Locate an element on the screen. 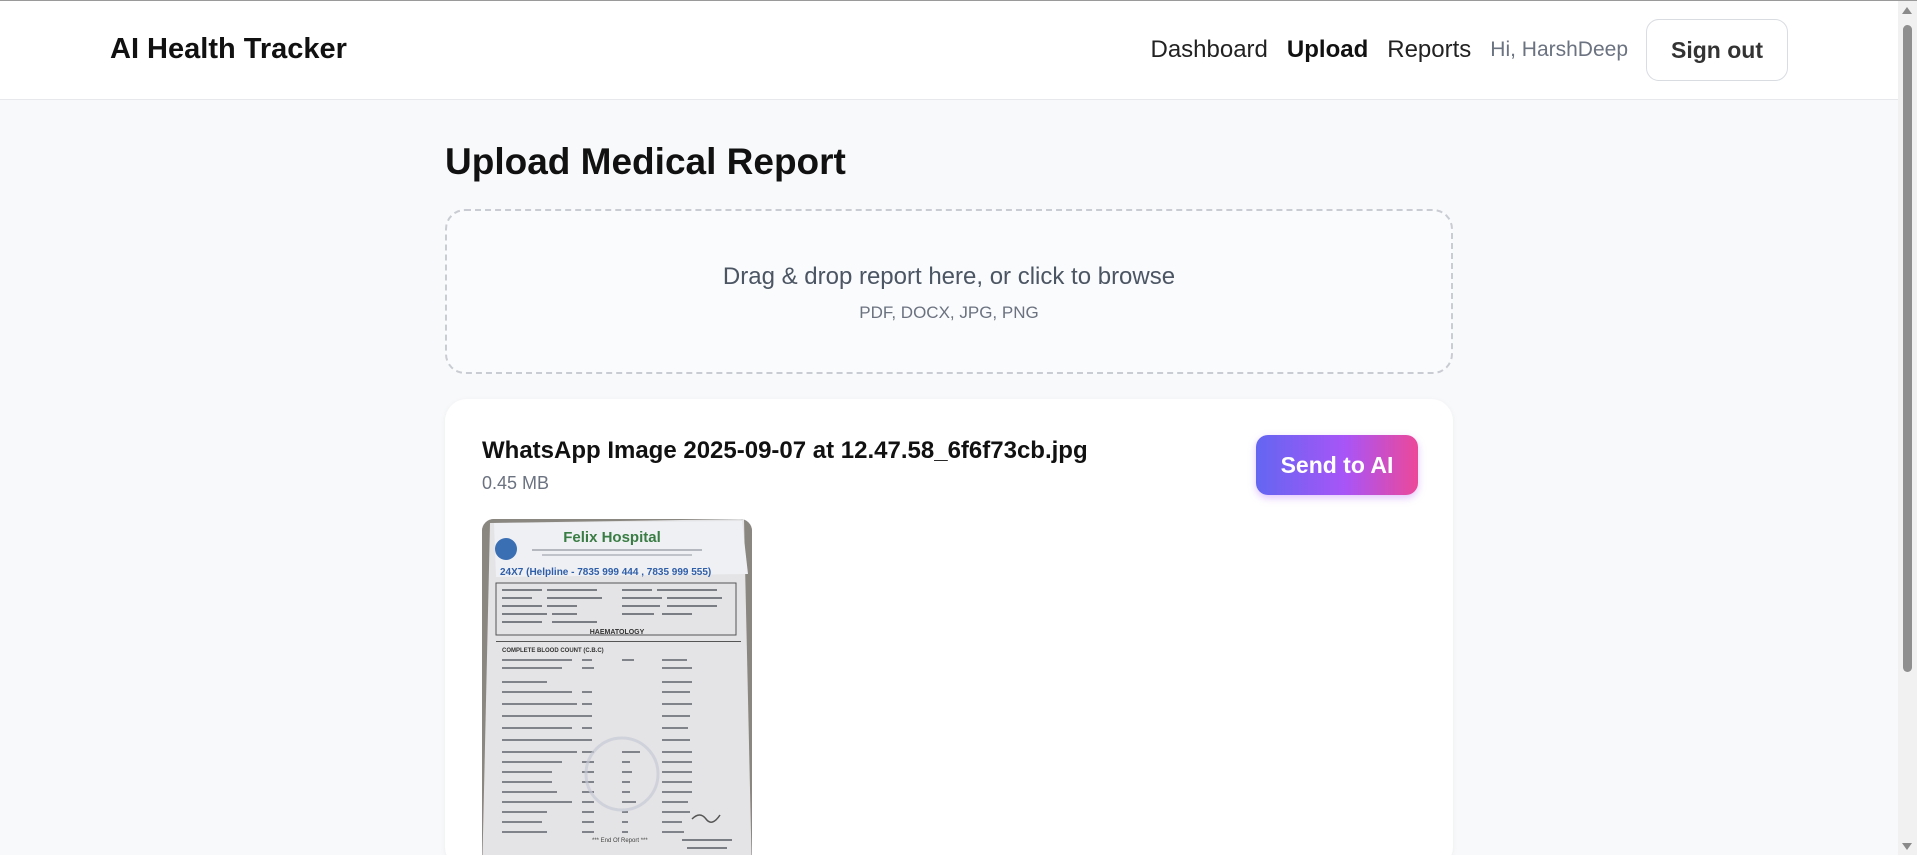  scroll-down-icon is located at coordinates (1907, 846).